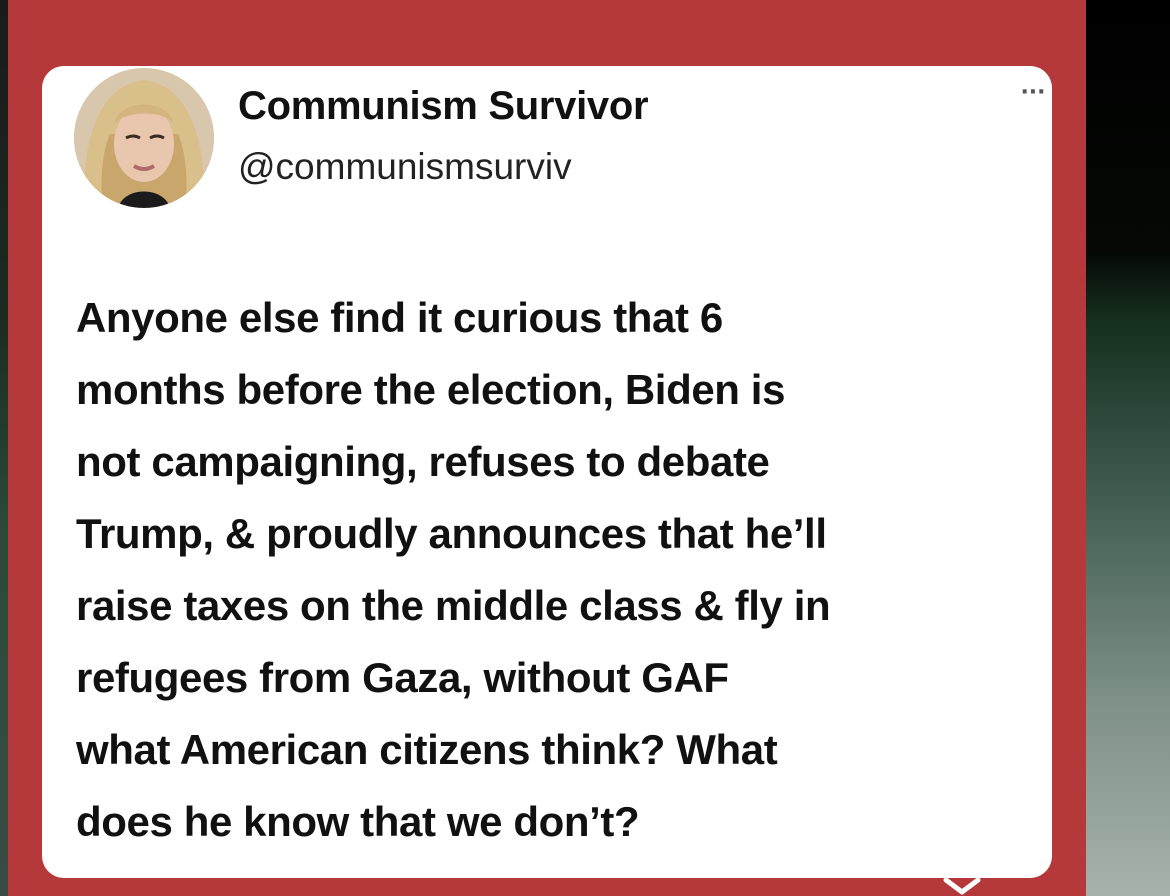 The image size is (1170, 896). What do you see at coordinates (423, 461) in the screenshot?
I see `tweet-text-line: not campaigning, refuses to debate` at bounding box center [423, 461].